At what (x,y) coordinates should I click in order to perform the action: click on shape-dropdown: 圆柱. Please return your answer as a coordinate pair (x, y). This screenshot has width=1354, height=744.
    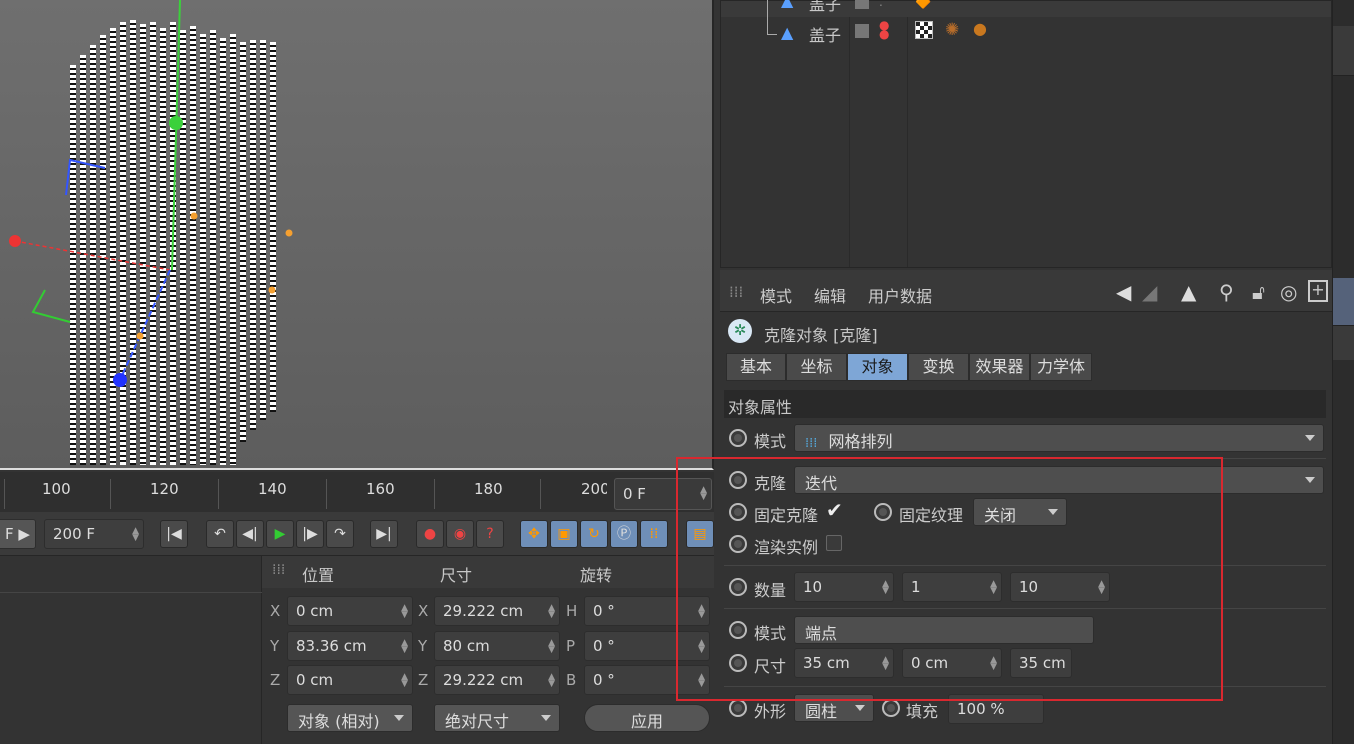
    Looking at the image, I should click on (834, 708).